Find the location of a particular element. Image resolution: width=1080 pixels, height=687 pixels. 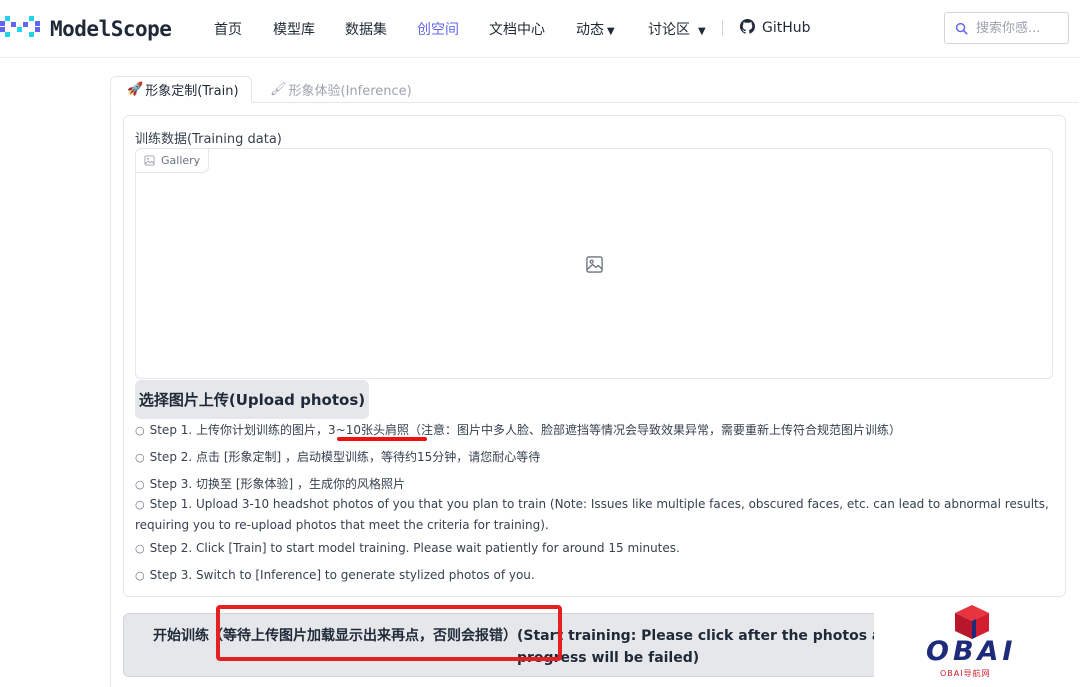

watermark-subtitle: OBAI导航网 is located at coordinates (965, 673).